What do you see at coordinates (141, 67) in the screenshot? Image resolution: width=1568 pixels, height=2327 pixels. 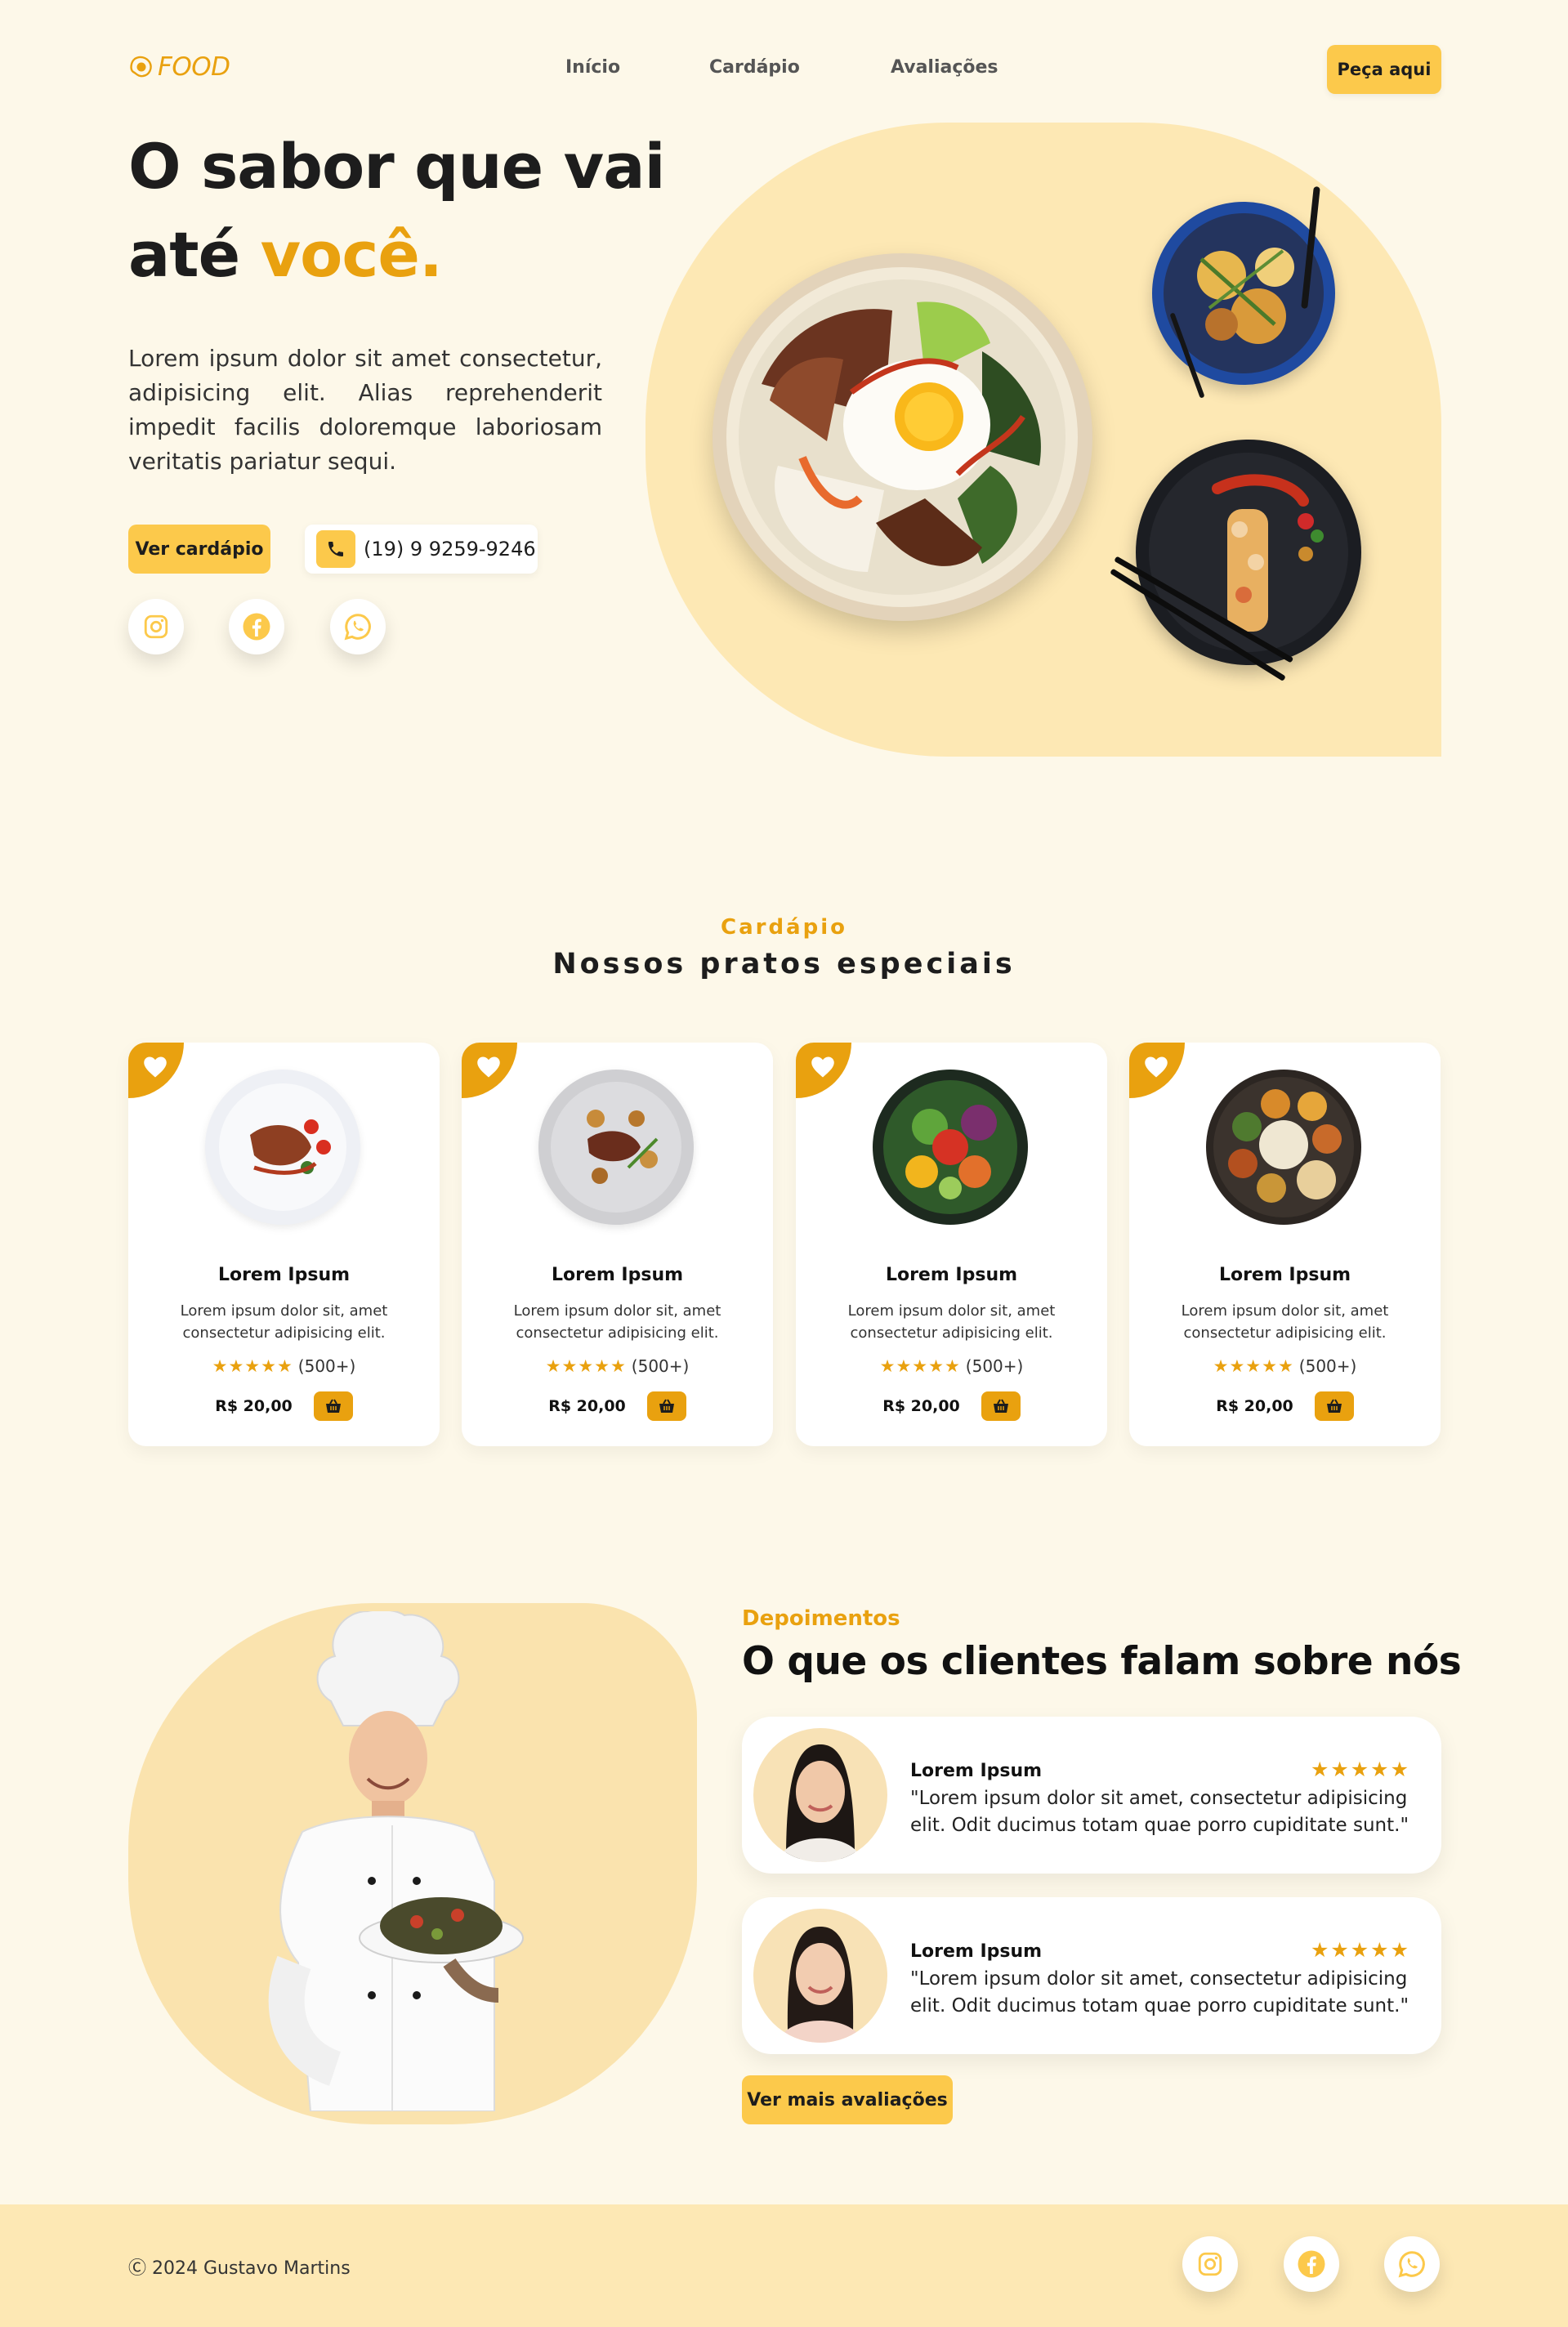 I see `egg-logo-icon` at bounding box center [141, 67].